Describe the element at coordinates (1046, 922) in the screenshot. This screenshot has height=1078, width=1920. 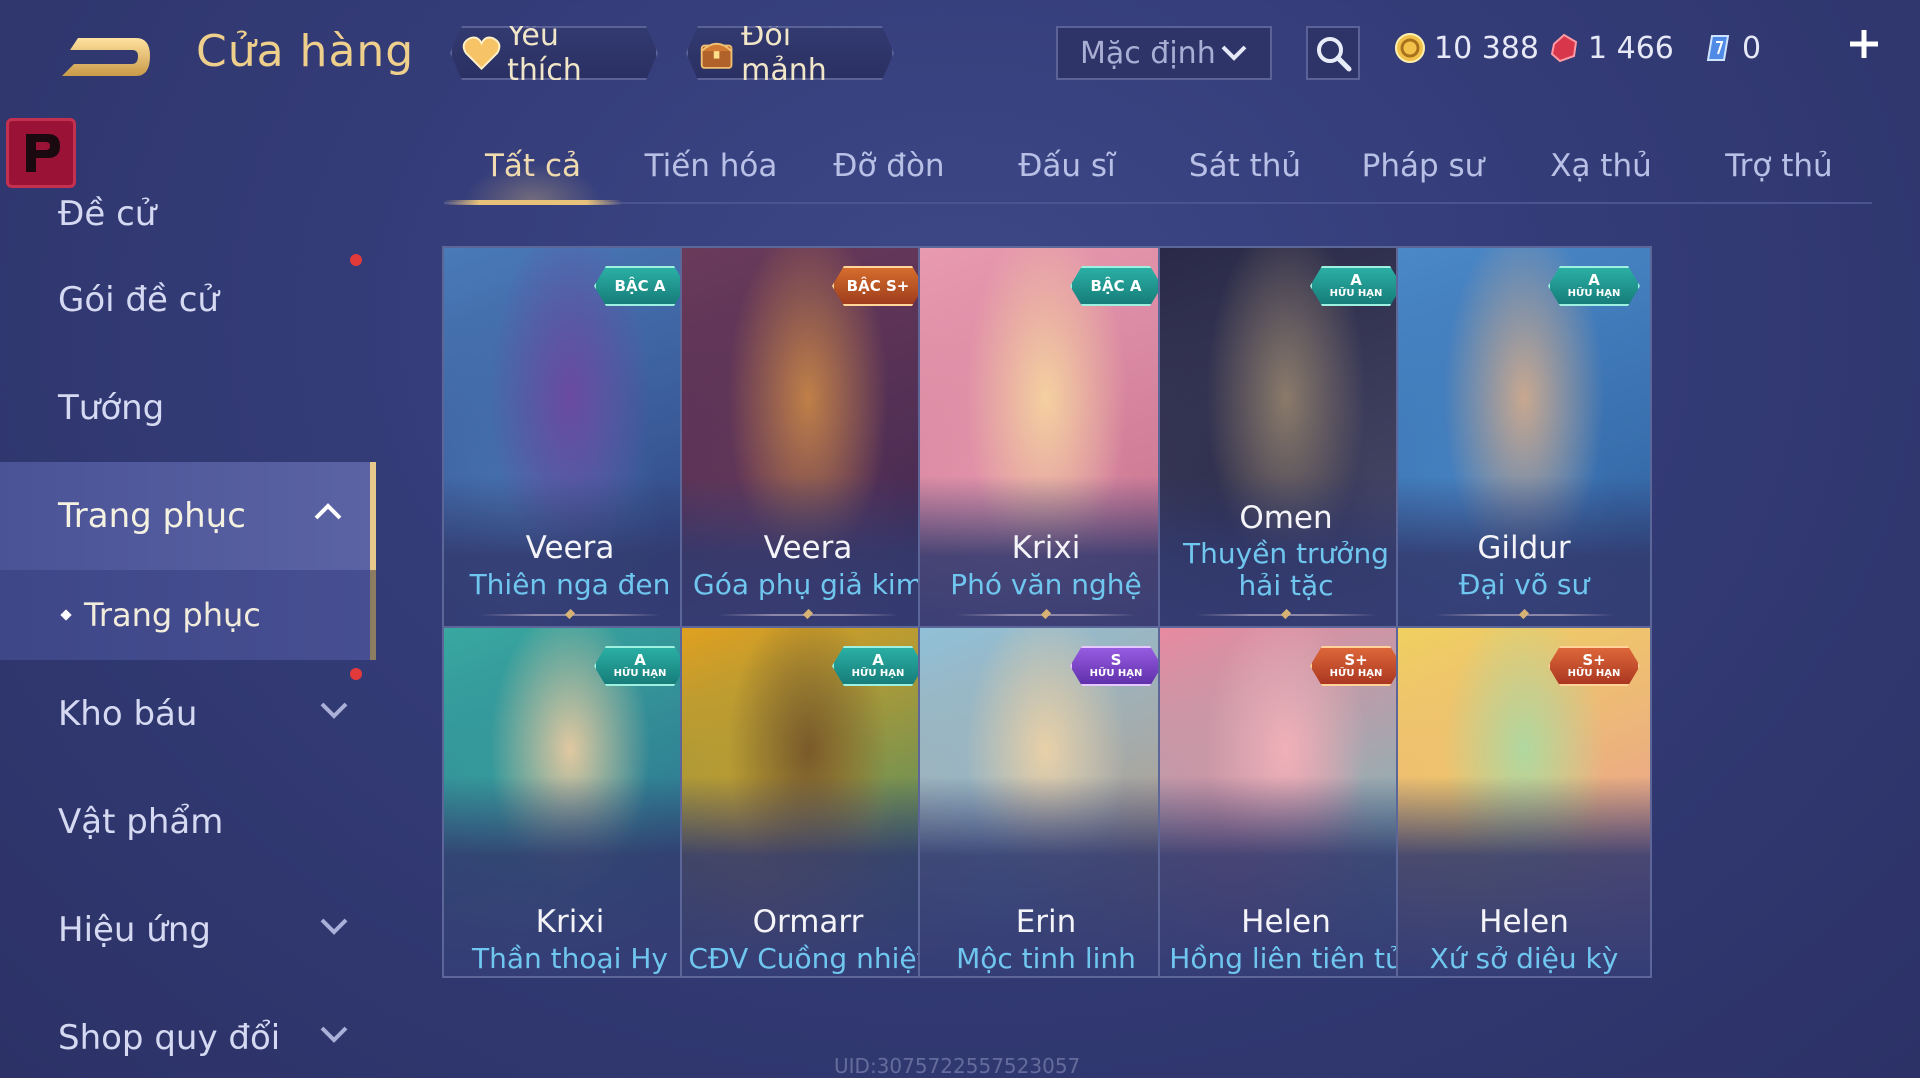
I see `hero-name: Erin` at that location.